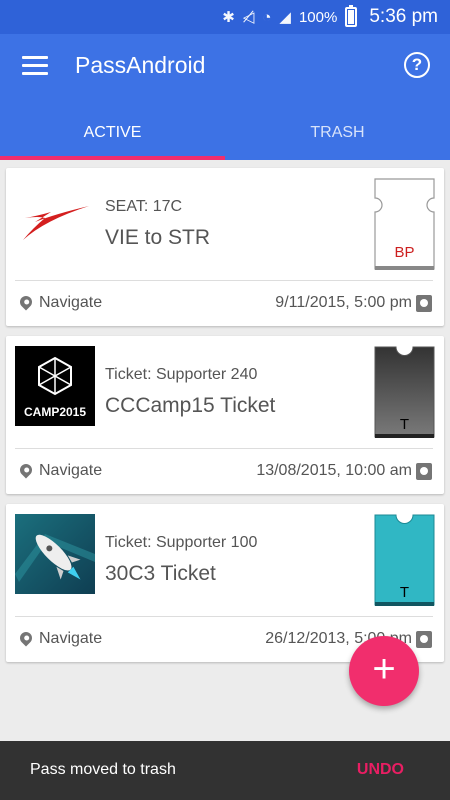  Describe the element at coordinates (334, 470) in the screenshot. I see `date-label: 13/08/2015, 10:00 am` at that location.